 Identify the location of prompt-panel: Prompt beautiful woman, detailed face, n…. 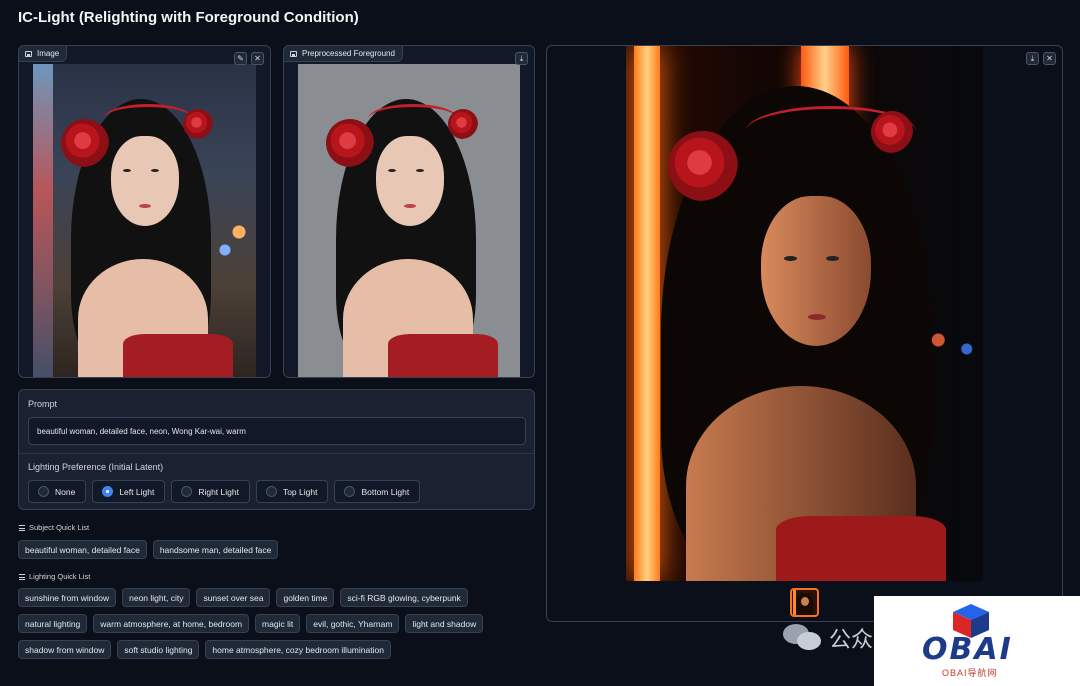
(276, 449).